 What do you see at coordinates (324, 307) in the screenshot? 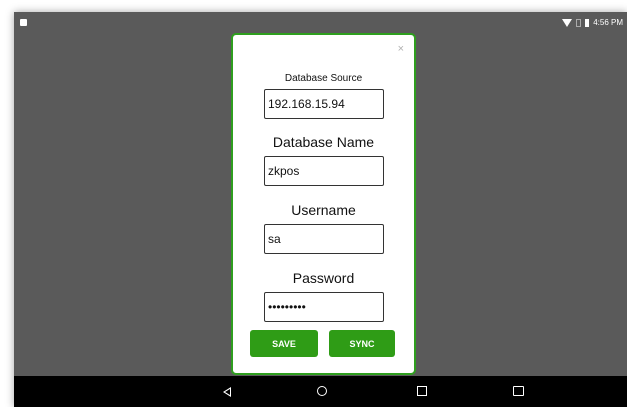
I see `password-input` at bounding box center [324, 307].